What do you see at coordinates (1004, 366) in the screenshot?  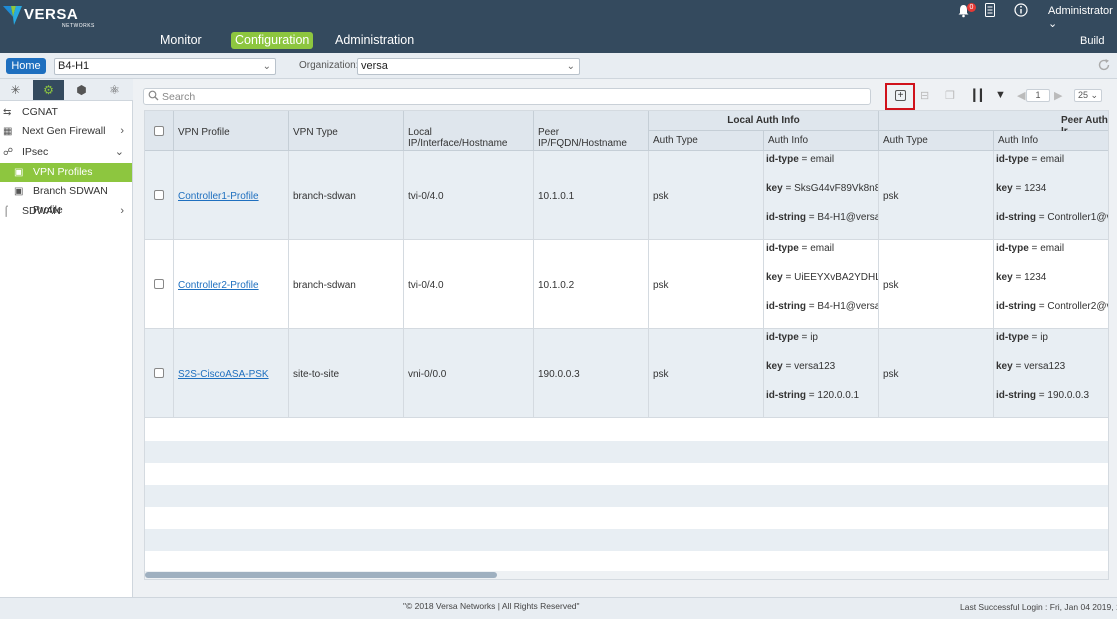 I see `kv-label: key` at bounding box center [1004, 366].